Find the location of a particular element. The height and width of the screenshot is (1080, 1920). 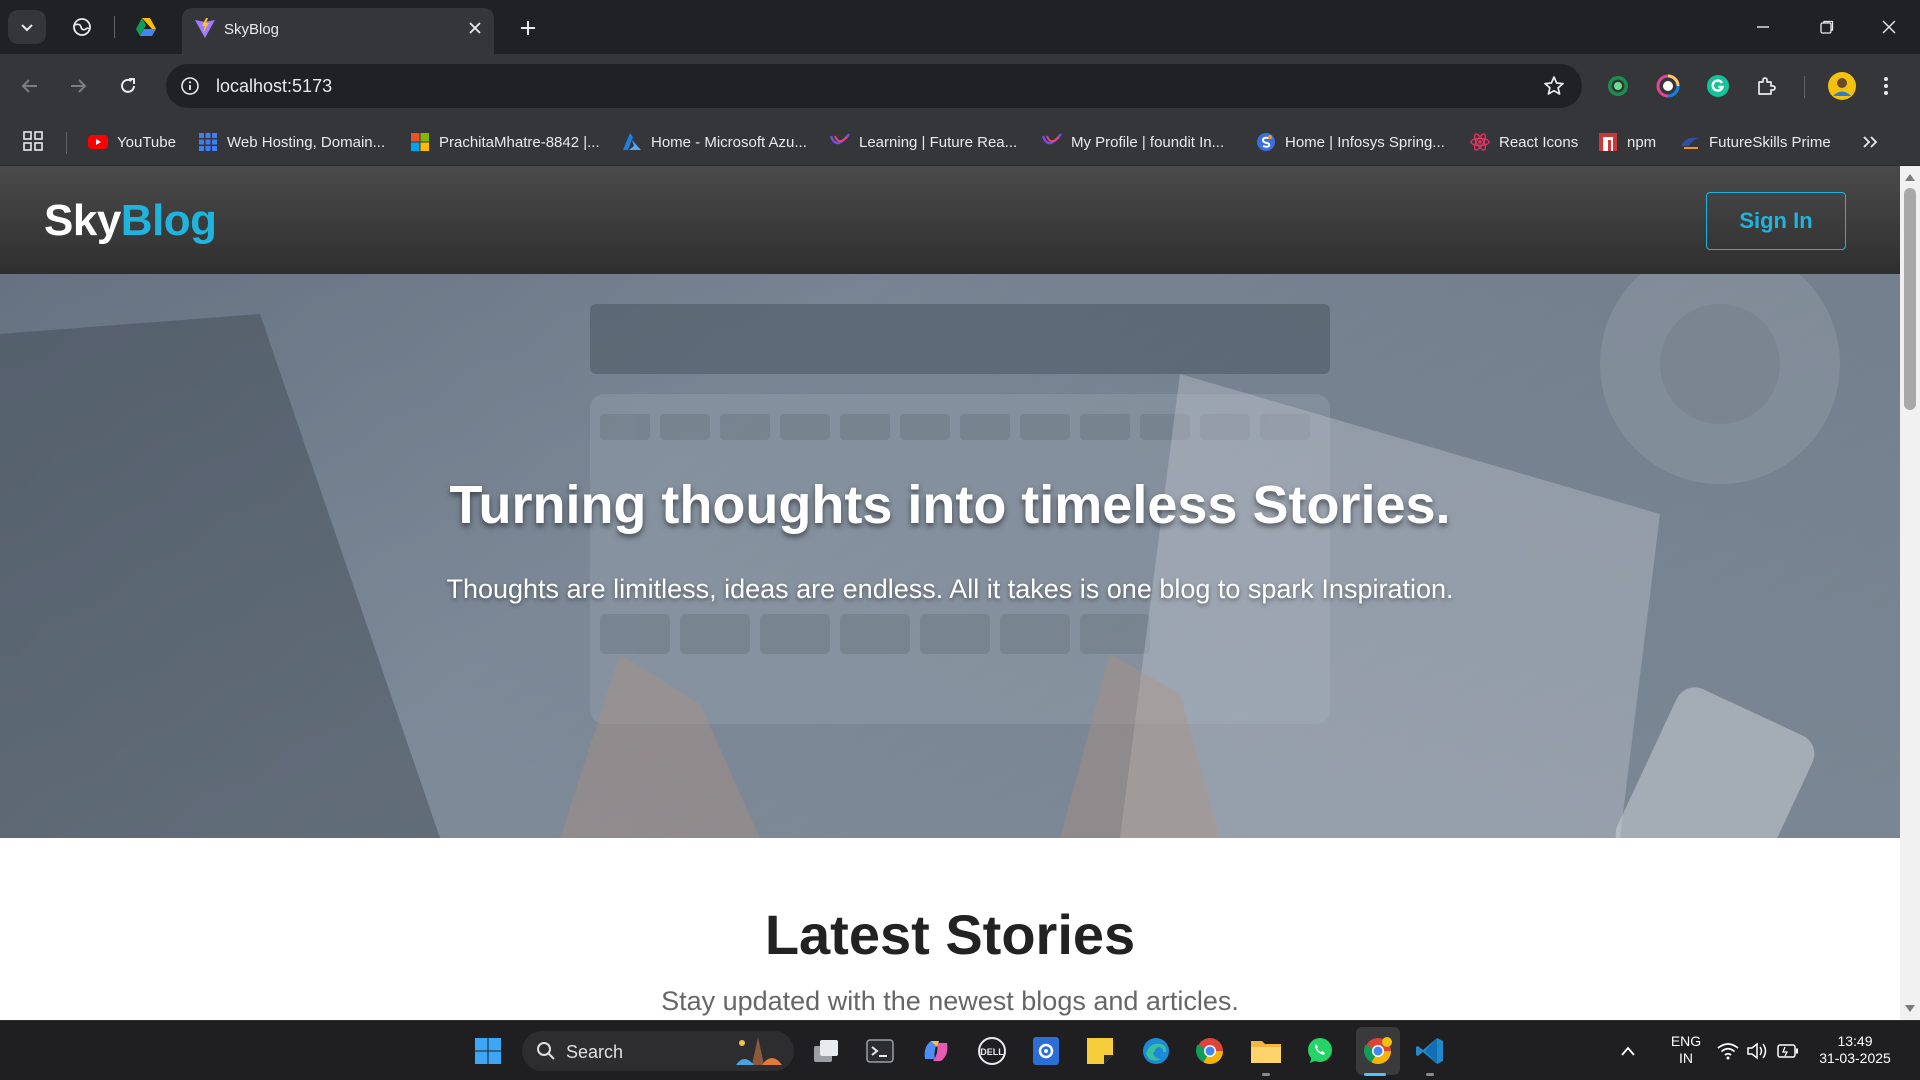

start-button is located at coordinates (488, 1051).